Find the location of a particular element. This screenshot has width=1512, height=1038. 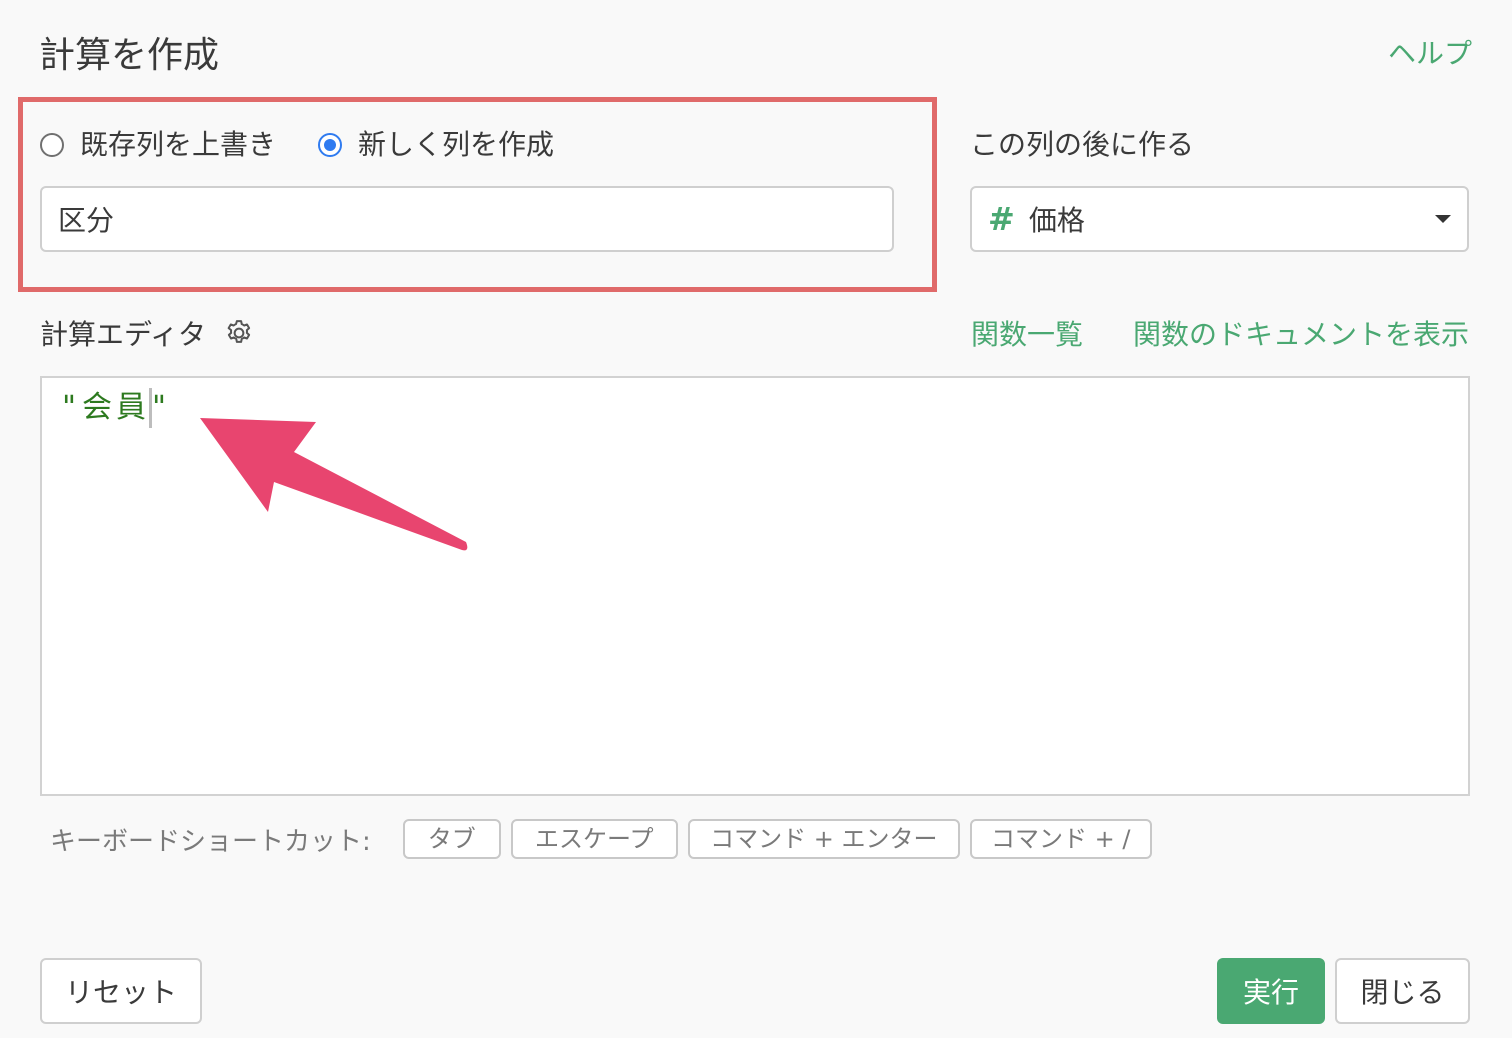

shortcut-key-command-slash: コマンド + / is located at coordinates (1060, 839).